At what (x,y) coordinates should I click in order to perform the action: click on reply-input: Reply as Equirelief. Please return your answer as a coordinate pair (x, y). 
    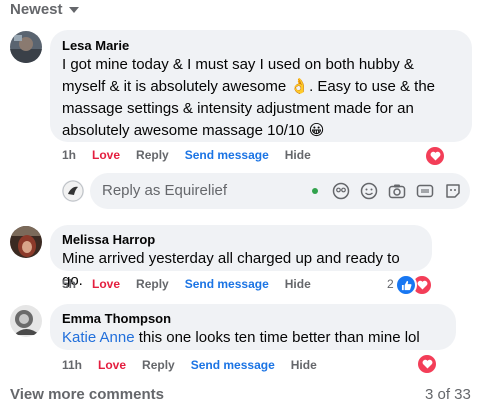
    Looking at the image, I should click on (280, 191).